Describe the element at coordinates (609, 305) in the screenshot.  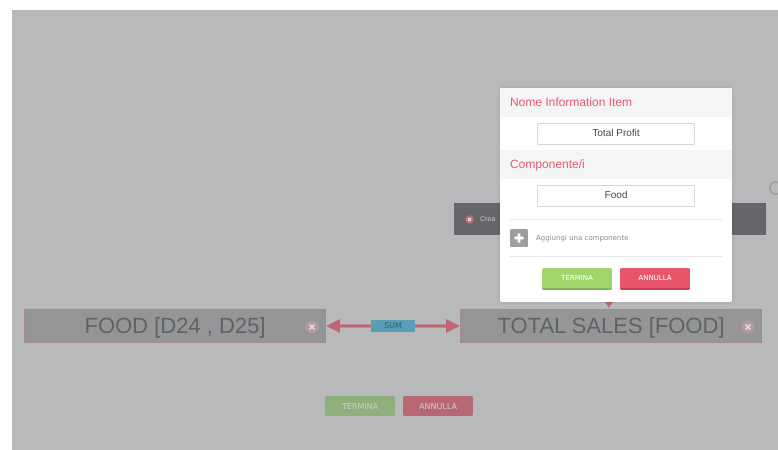
I see `pointer-icon` at that location.